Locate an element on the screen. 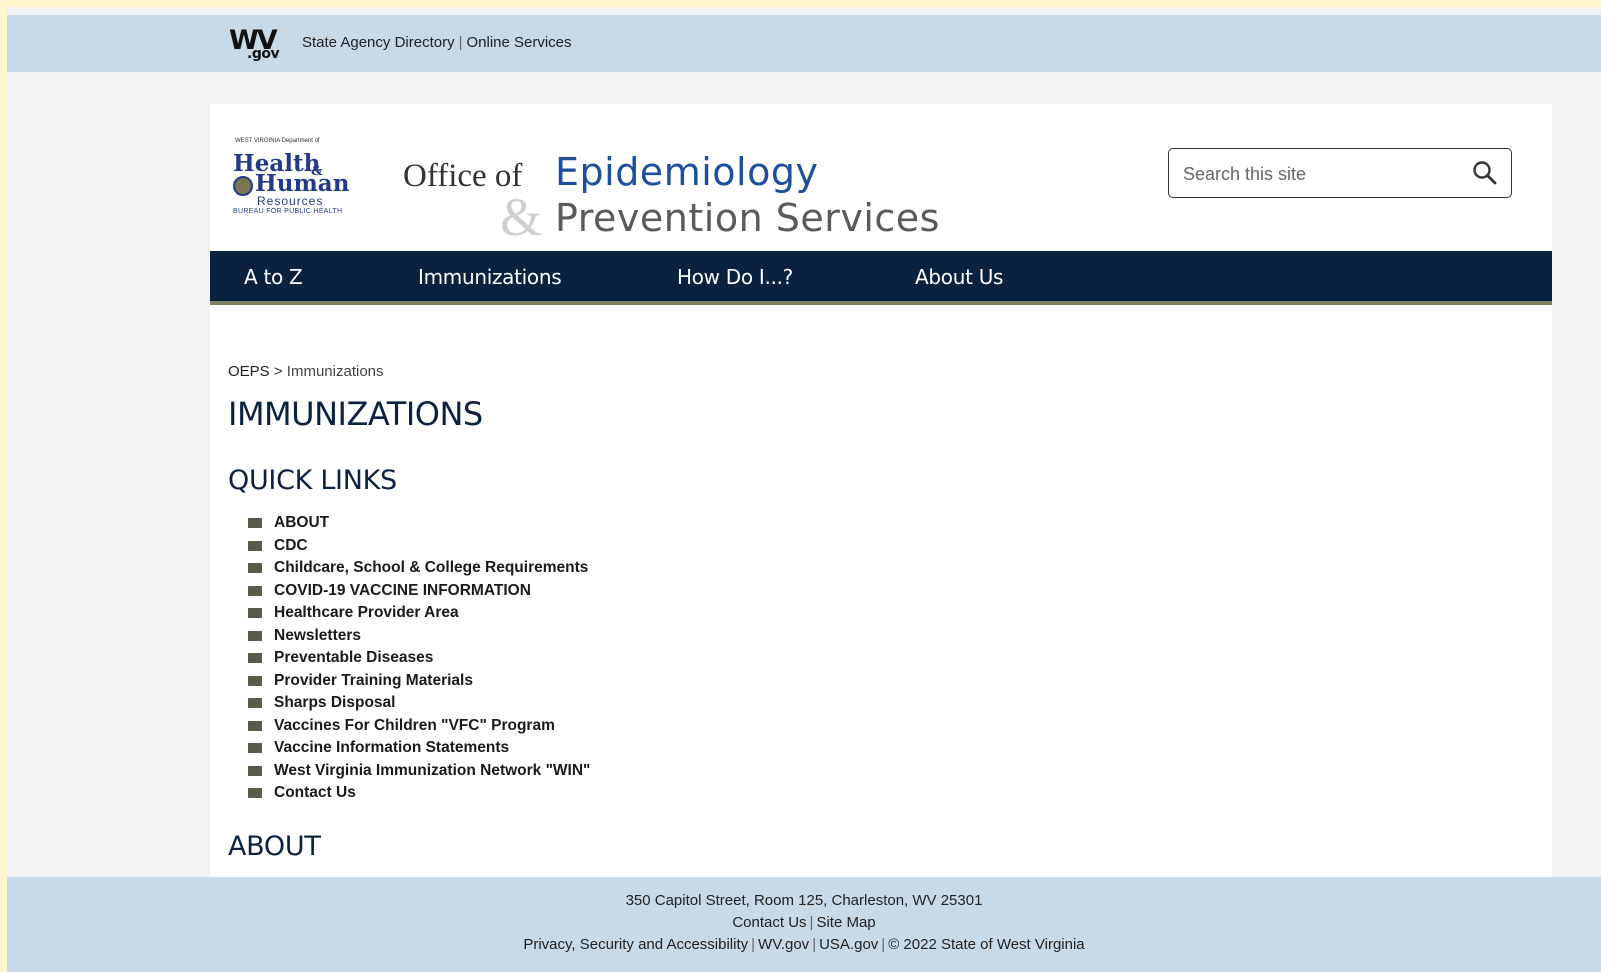 This screenshot has height=972, width=1601. quick-links-heading: QUICK LINKS is located at coordinates (312, 480).